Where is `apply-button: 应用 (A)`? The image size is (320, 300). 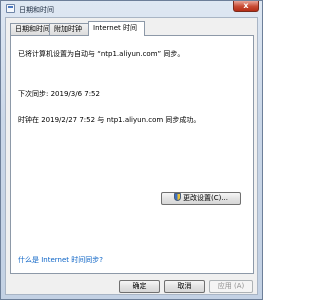
apply-button: 应用 (A) is located at coordinates (231, 286).